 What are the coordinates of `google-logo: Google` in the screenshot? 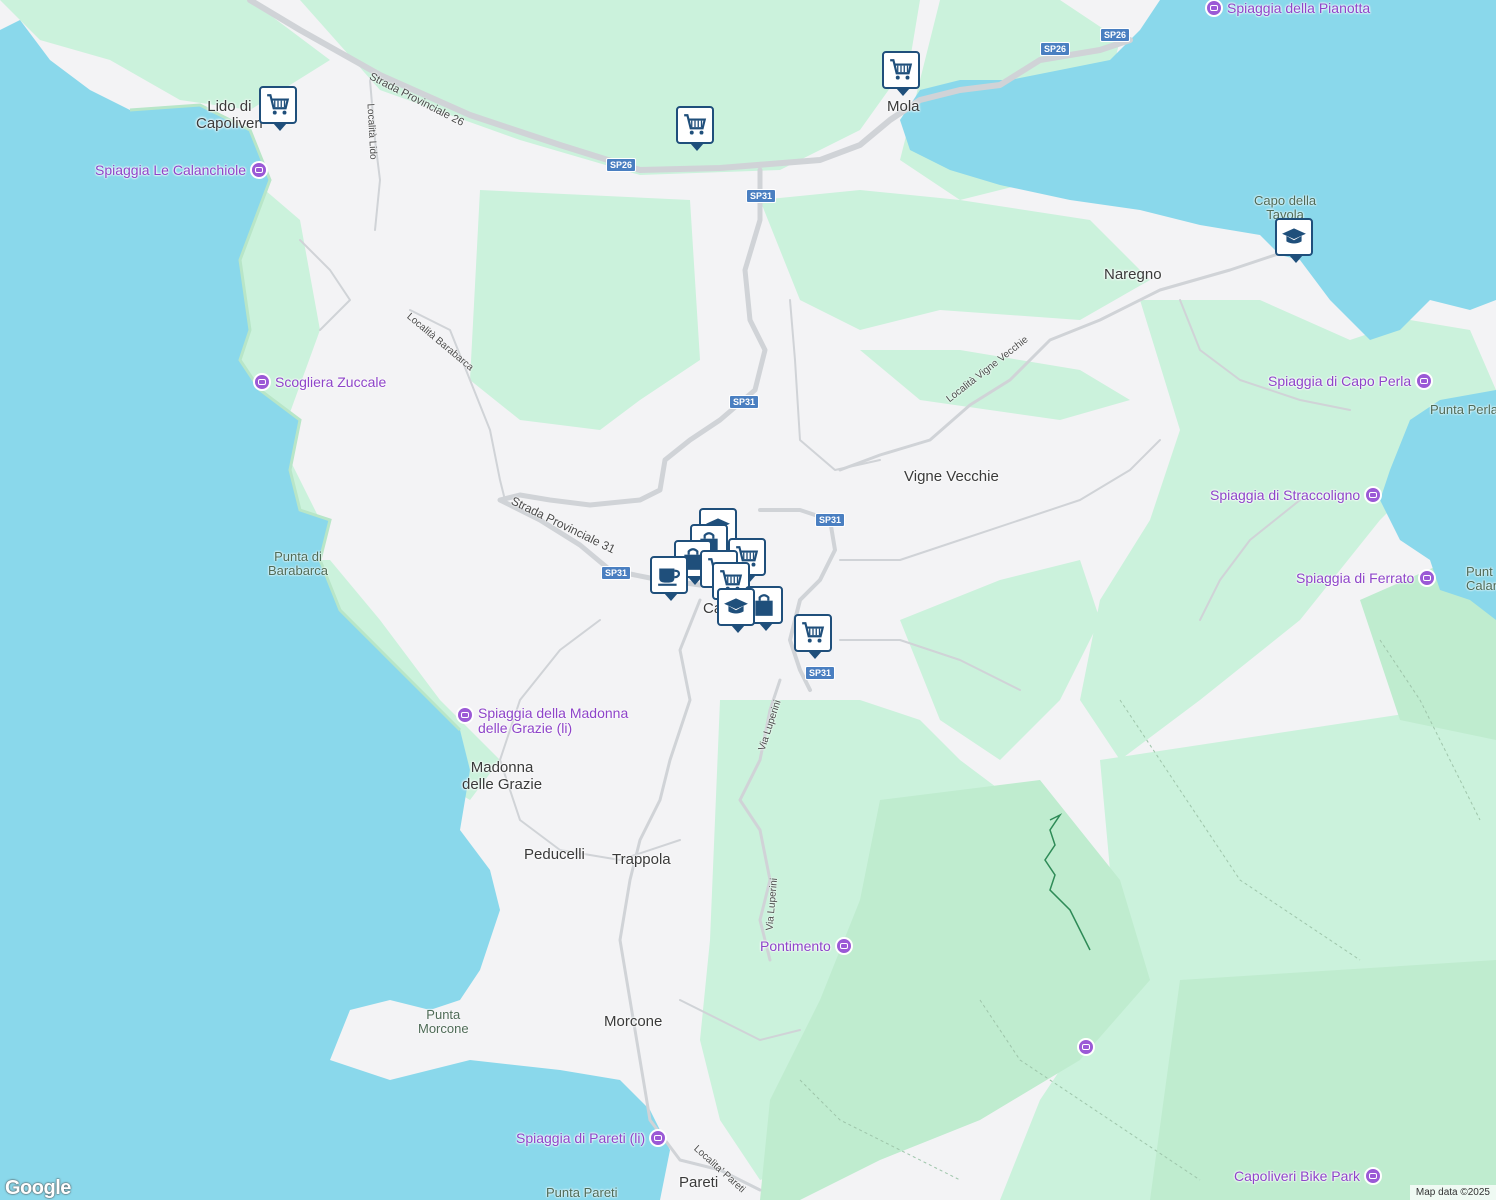 It's located at (38, 1188).